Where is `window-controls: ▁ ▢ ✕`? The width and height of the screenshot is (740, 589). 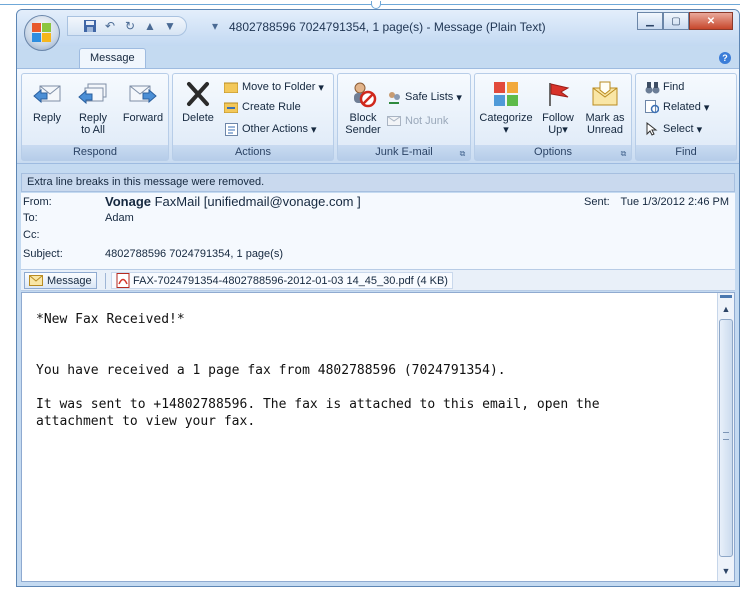
window-controls: ▁ ▢ ✕ is located at coordinates (685, 21).